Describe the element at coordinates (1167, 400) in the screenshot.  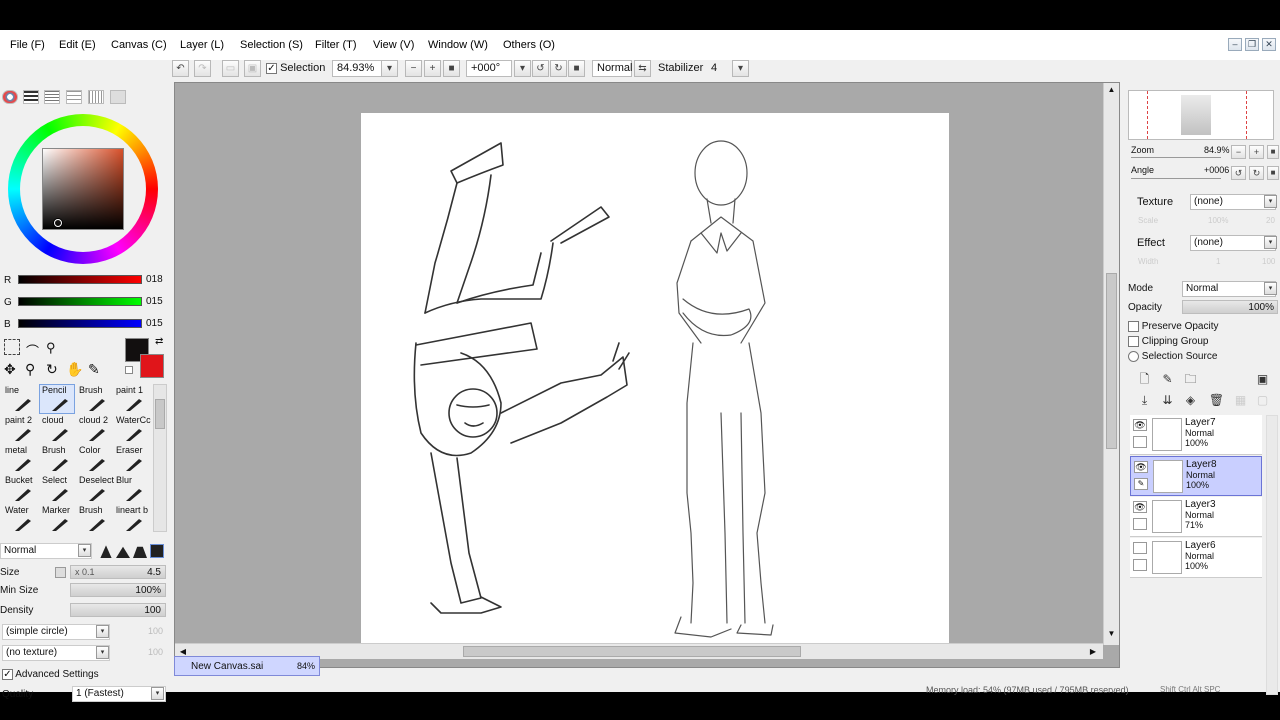
I see `merge-down-icon: ⇊` at that location.